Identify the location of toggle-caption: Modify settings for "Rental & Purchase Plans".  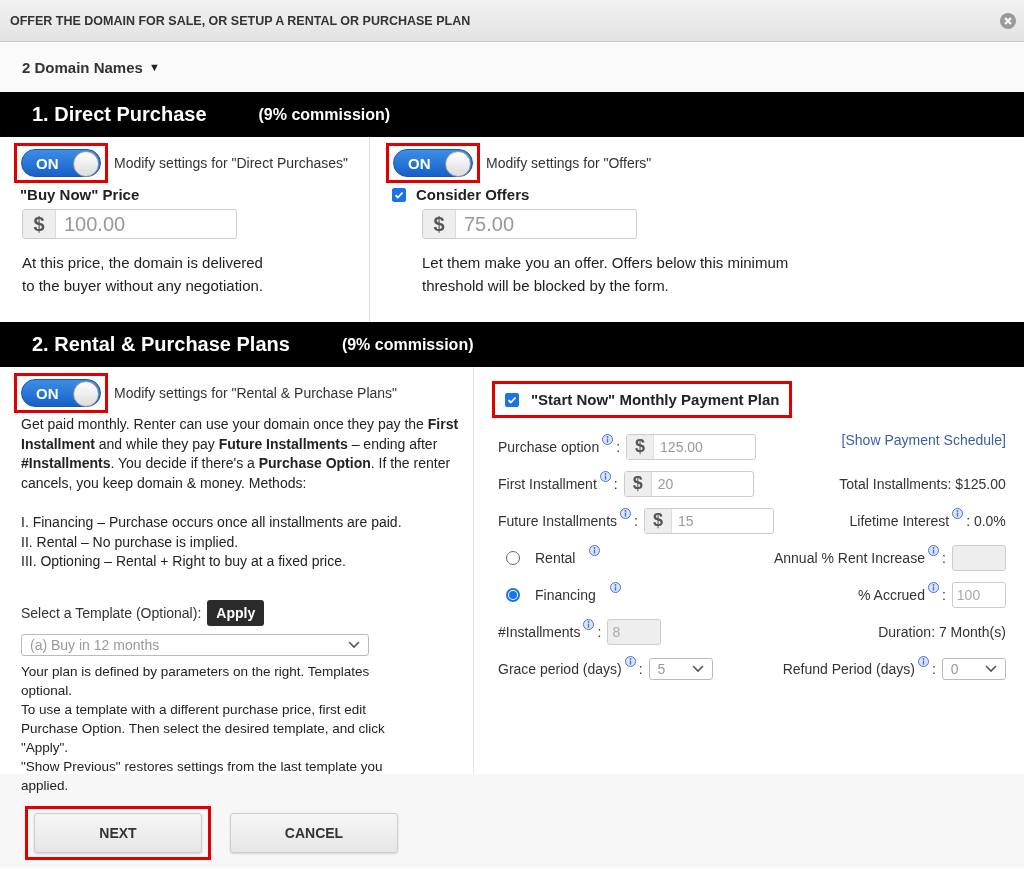
(256, 393).